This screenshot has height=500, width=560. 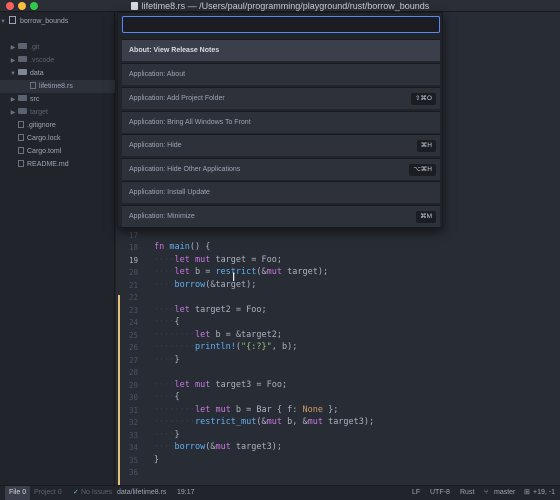 What do you see at coordinates (157, 74) in the screenshot?
I see `command-label: Application: About` at bounding box center [157, 74].